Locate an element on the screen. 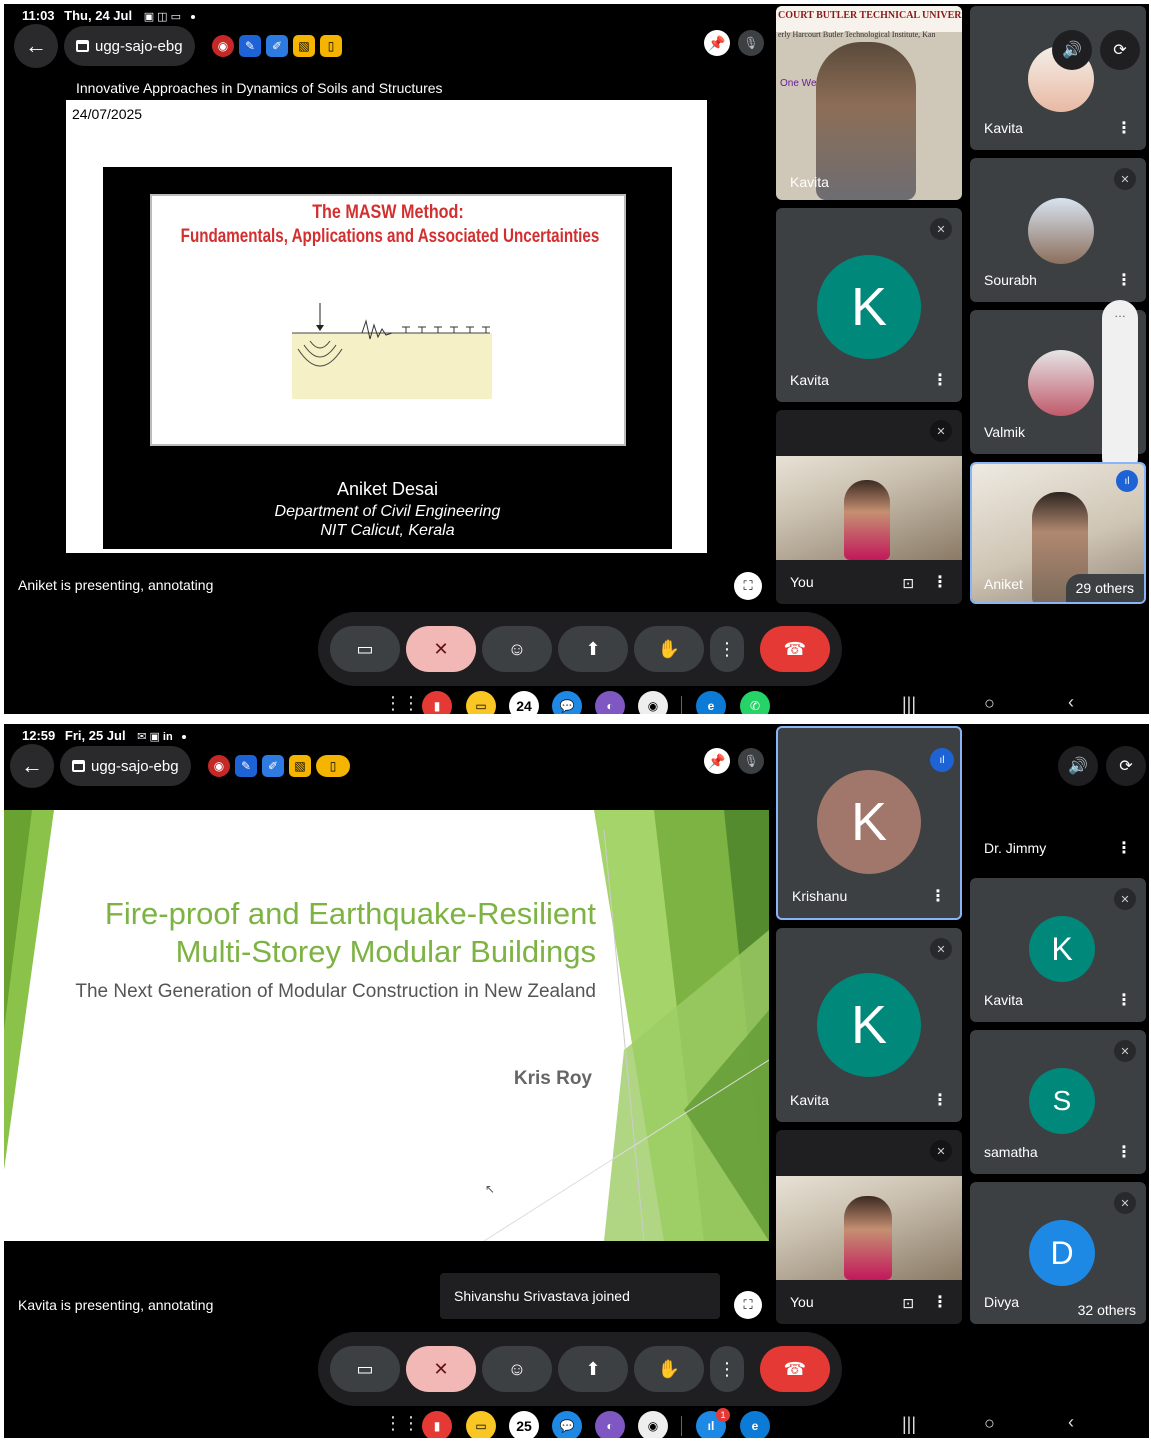  tile-krishanu: ıl K Krishanu ⋮ is located at coordinates (869, 823).